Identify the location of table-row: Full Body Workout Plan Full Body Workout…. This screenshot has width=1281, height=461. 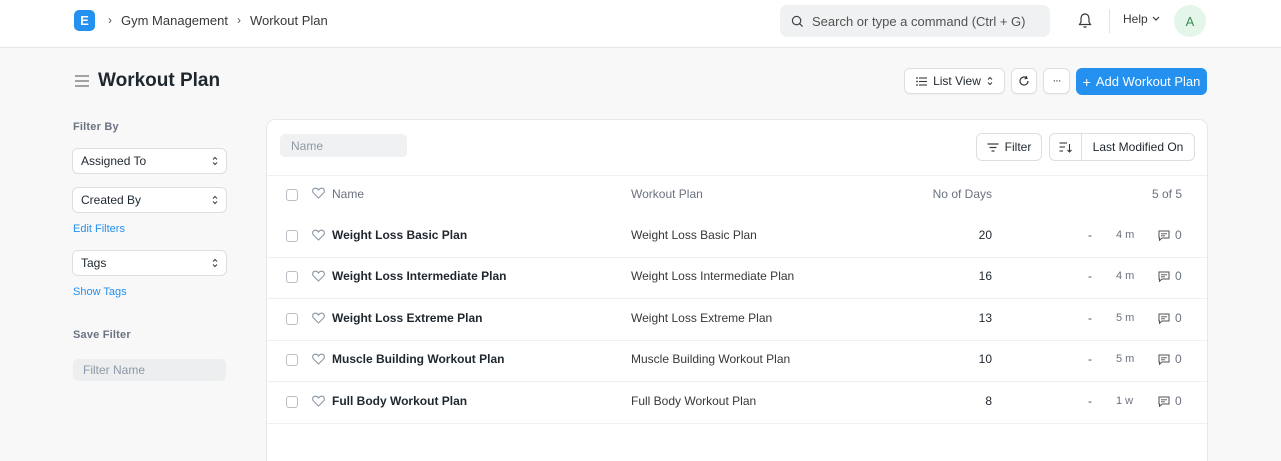
(737, 401).